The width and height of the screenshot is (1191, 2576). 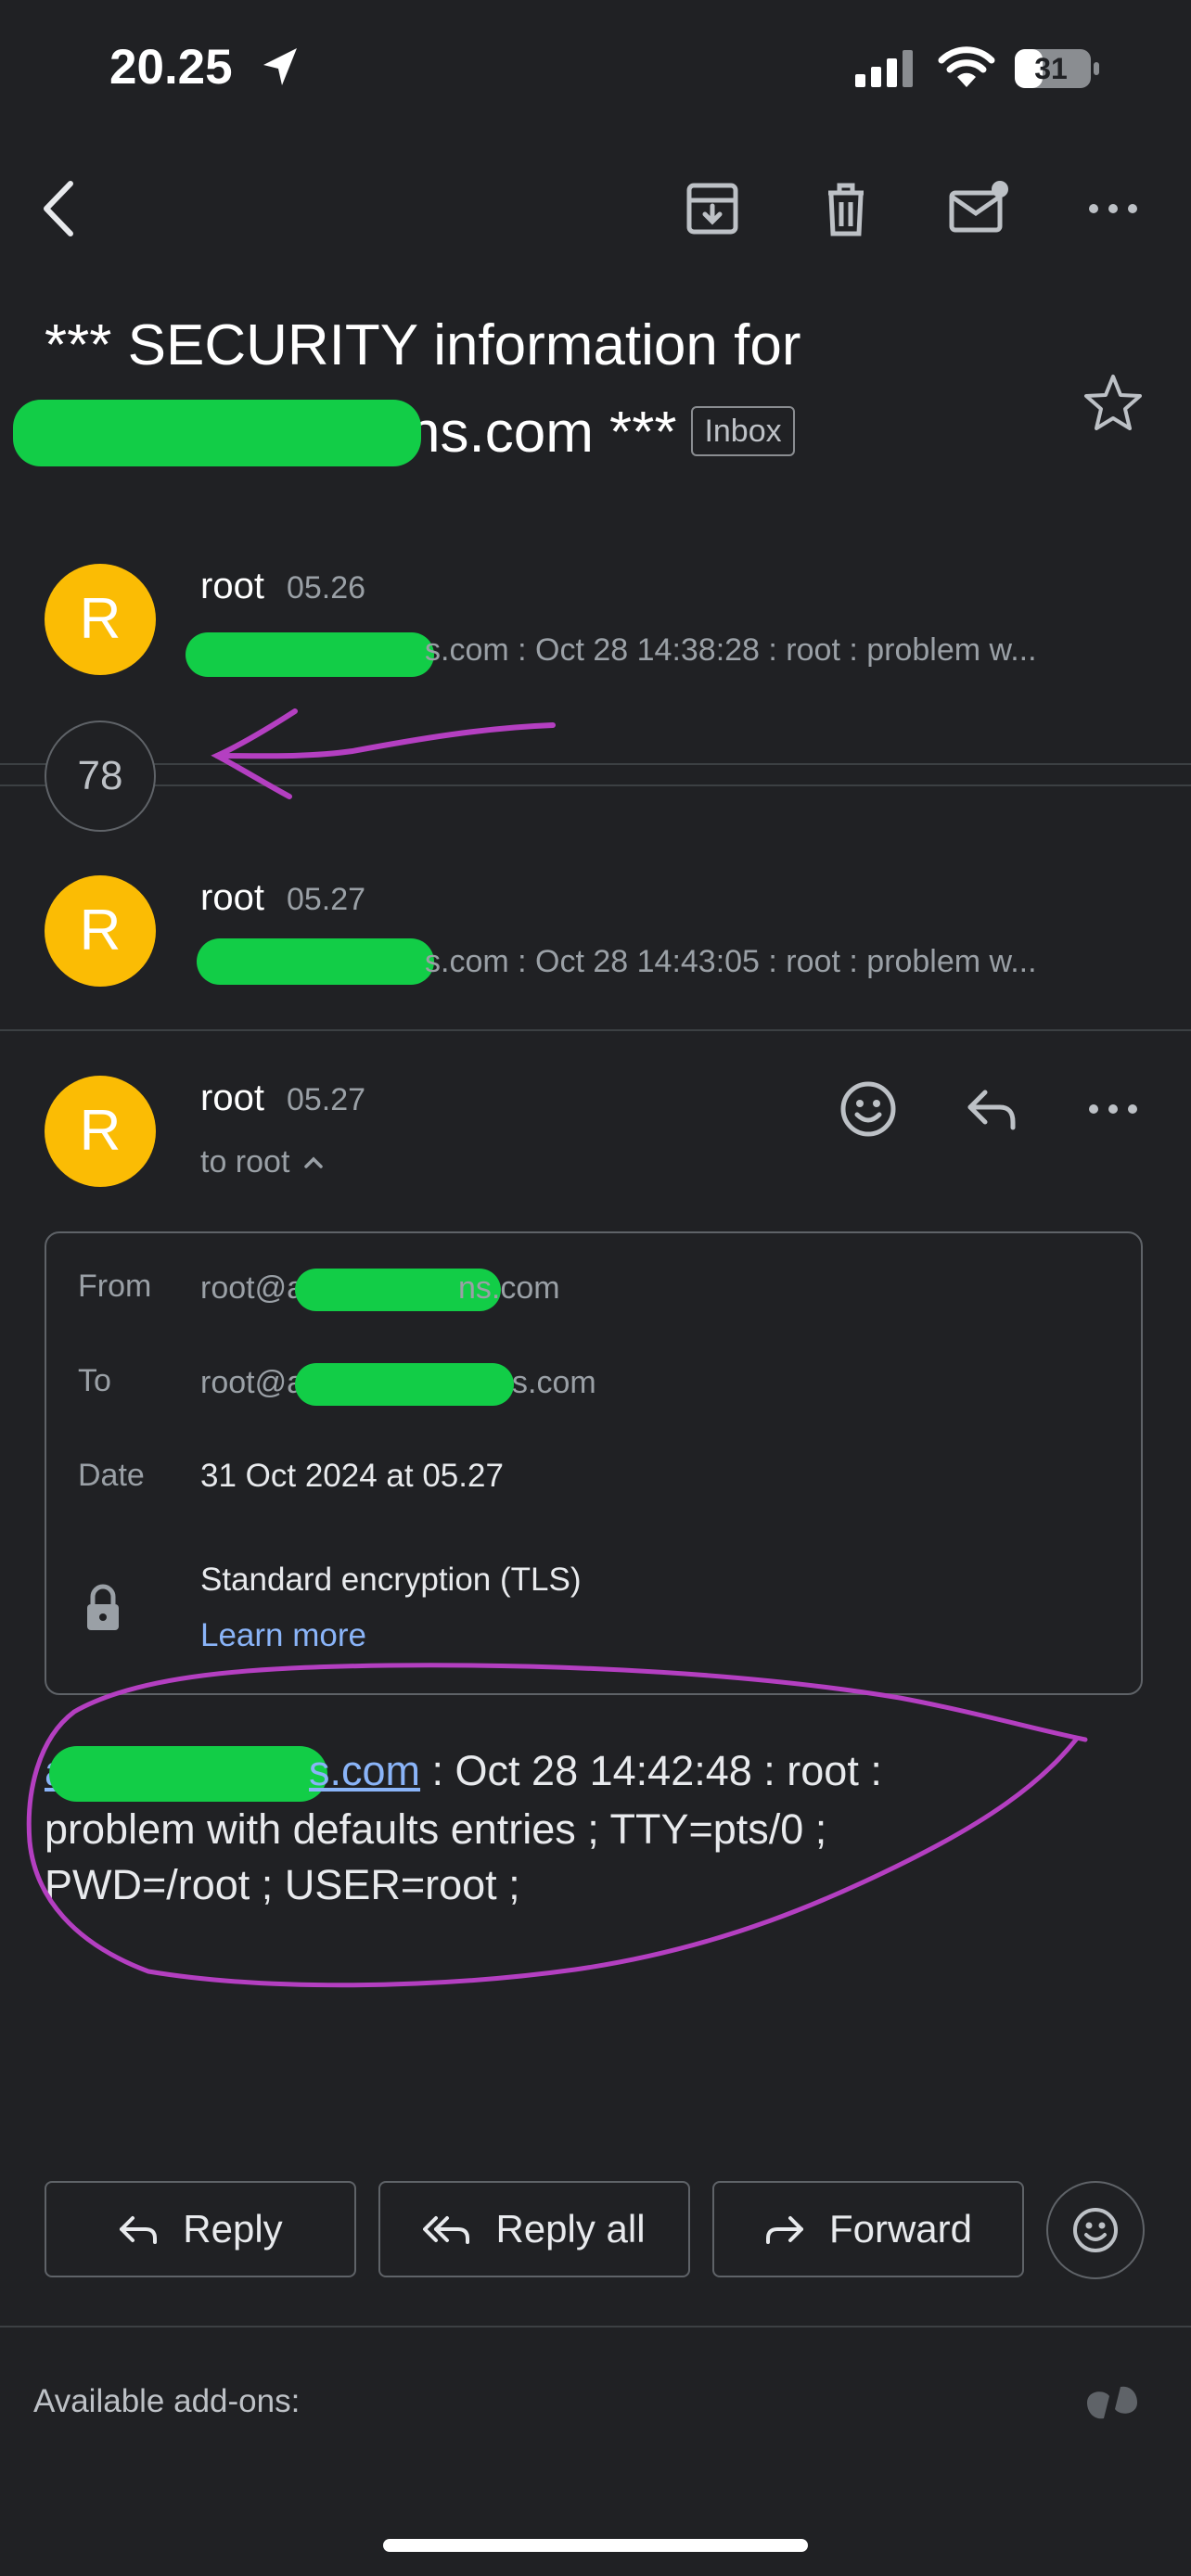 I want to click on collapsed-messages-count: 78, so click(x=100, y=776).